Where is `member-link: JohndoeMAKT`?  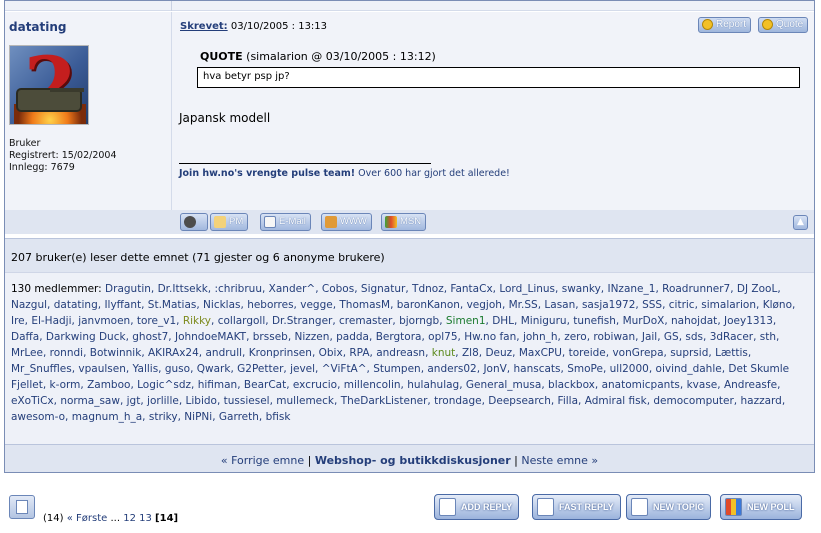 member-link: JohndoeMAKT is located at coordinates (210, 337).